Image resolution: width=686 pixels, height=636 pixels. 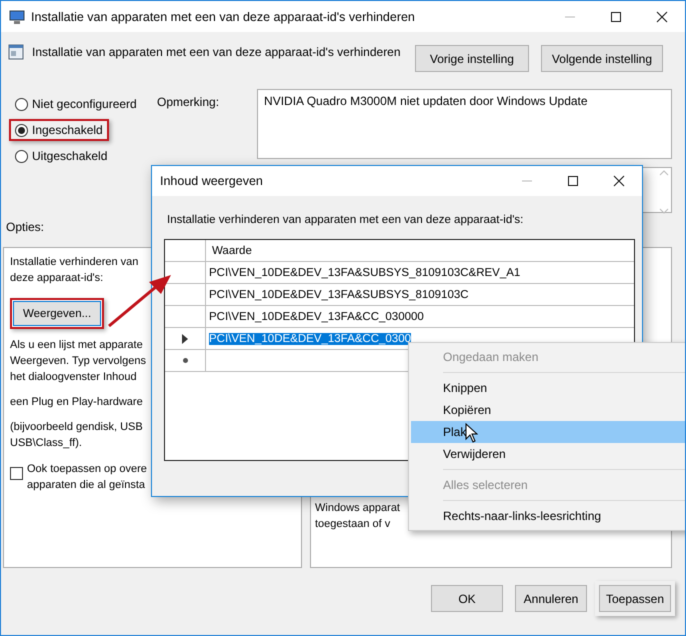 What do you see at coordinates (217, 52) in the screenshot?
I see `policy-title: Installatie van apparaten met een van deze apparaat-id's verhinderen` at bounding box center [217, 52].